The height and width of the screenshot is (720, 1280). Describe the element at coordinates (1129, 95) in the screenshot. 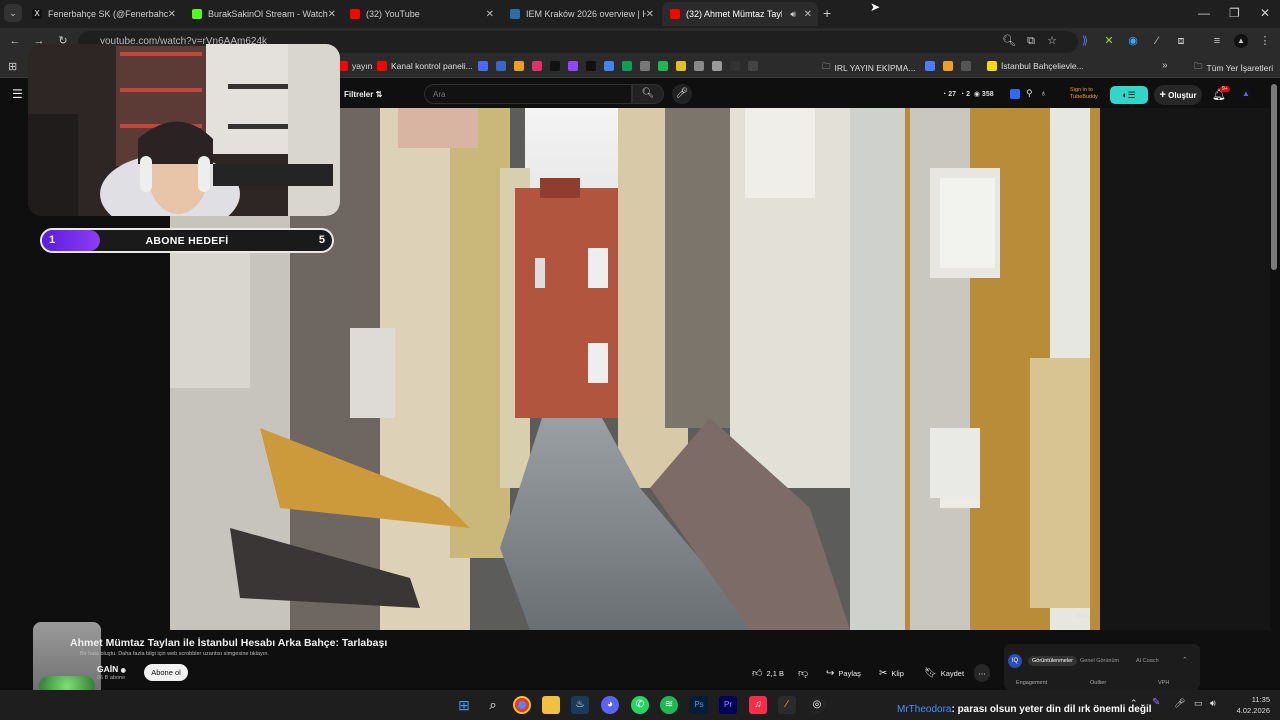

I see `tubebuddy-button: ◐☰` at that location.